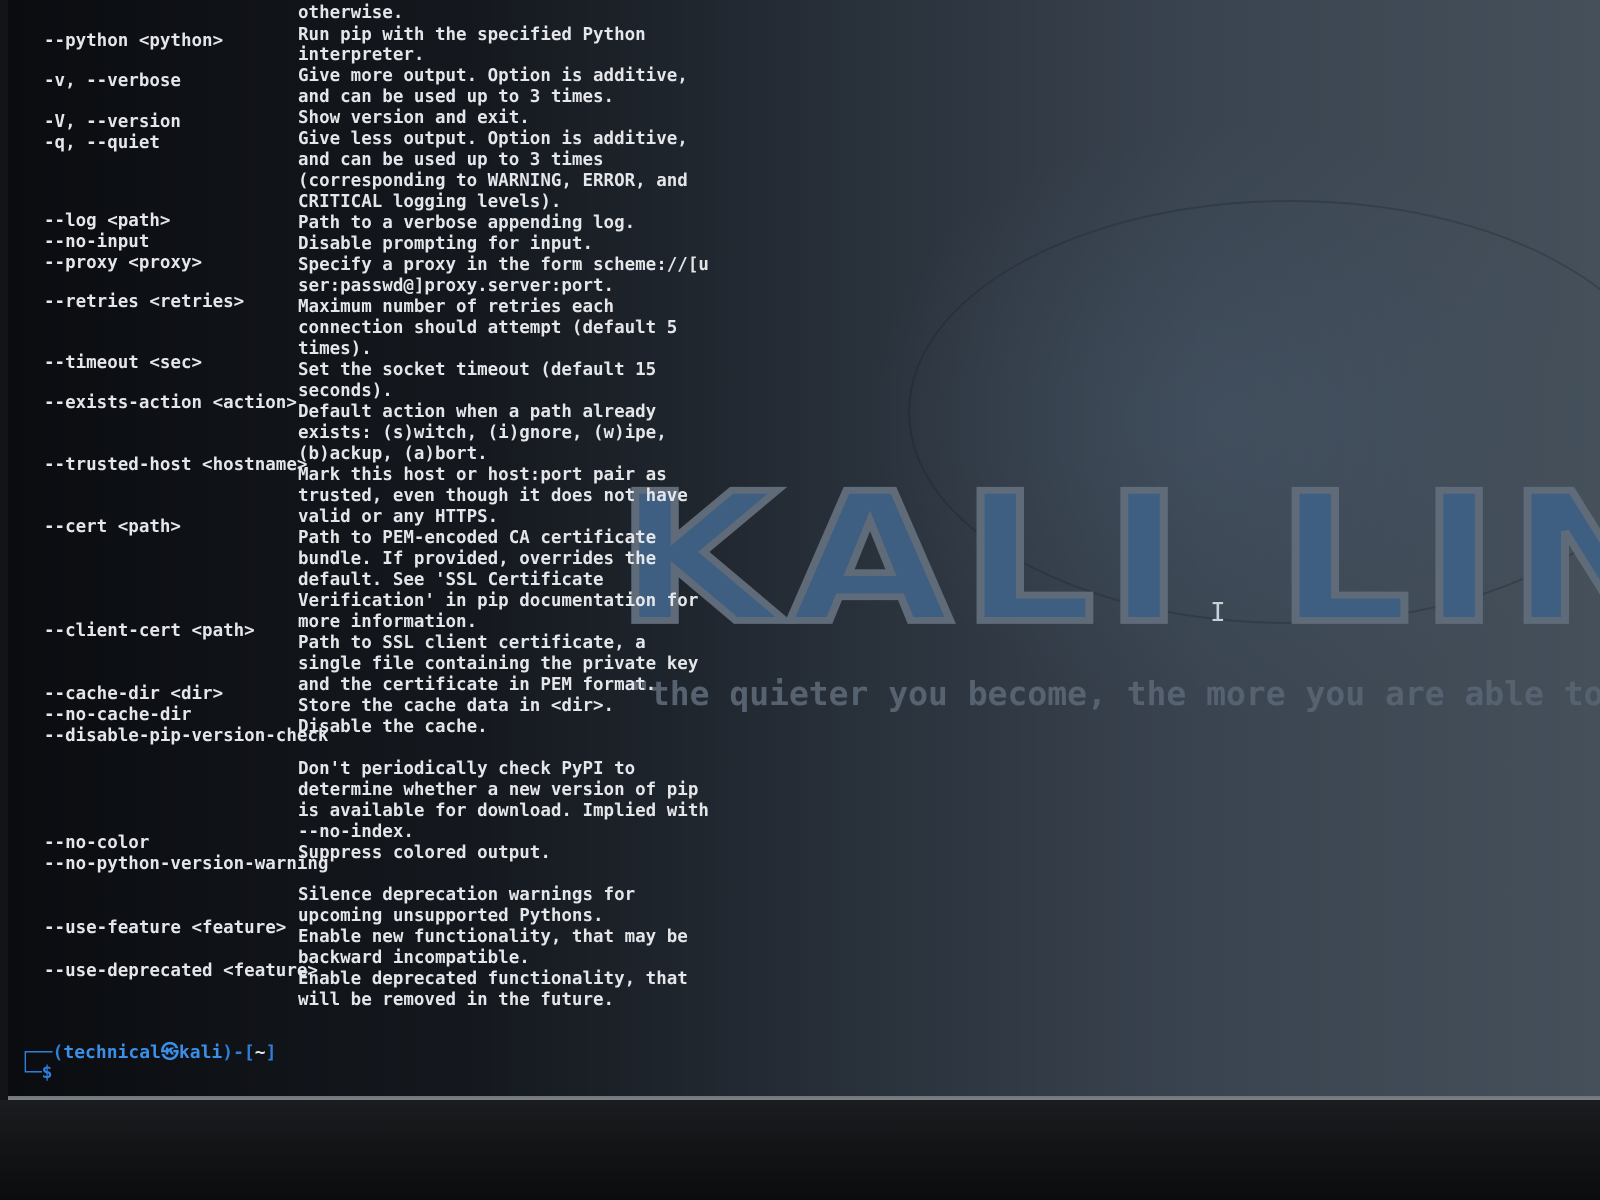 This screenshot has height=1200, width=1600. What do you see at coordinates (493, 139) in the screenshot?
I see `option-description-line: Give less output. Option is additive,` at bounding box center [493, 139].